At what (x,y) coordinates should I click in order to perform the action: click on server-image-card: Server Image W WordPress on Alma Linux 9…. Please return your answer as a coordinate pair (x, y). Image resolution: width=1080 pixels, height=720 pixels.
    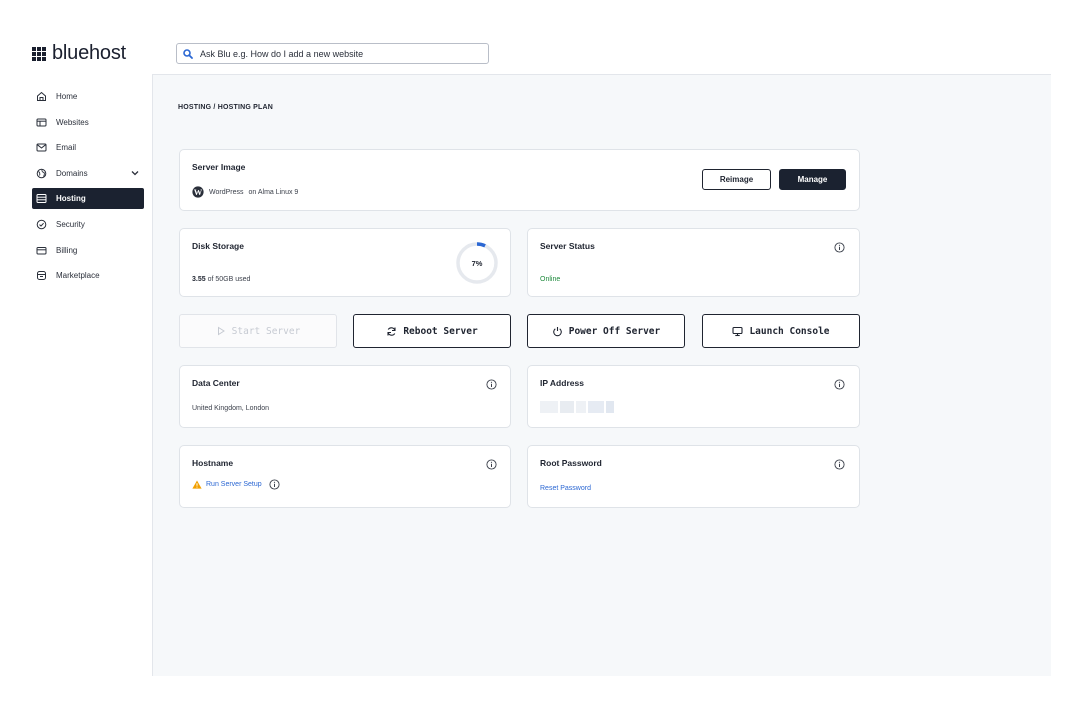
    Looking at the image, I should click on (519, 180).